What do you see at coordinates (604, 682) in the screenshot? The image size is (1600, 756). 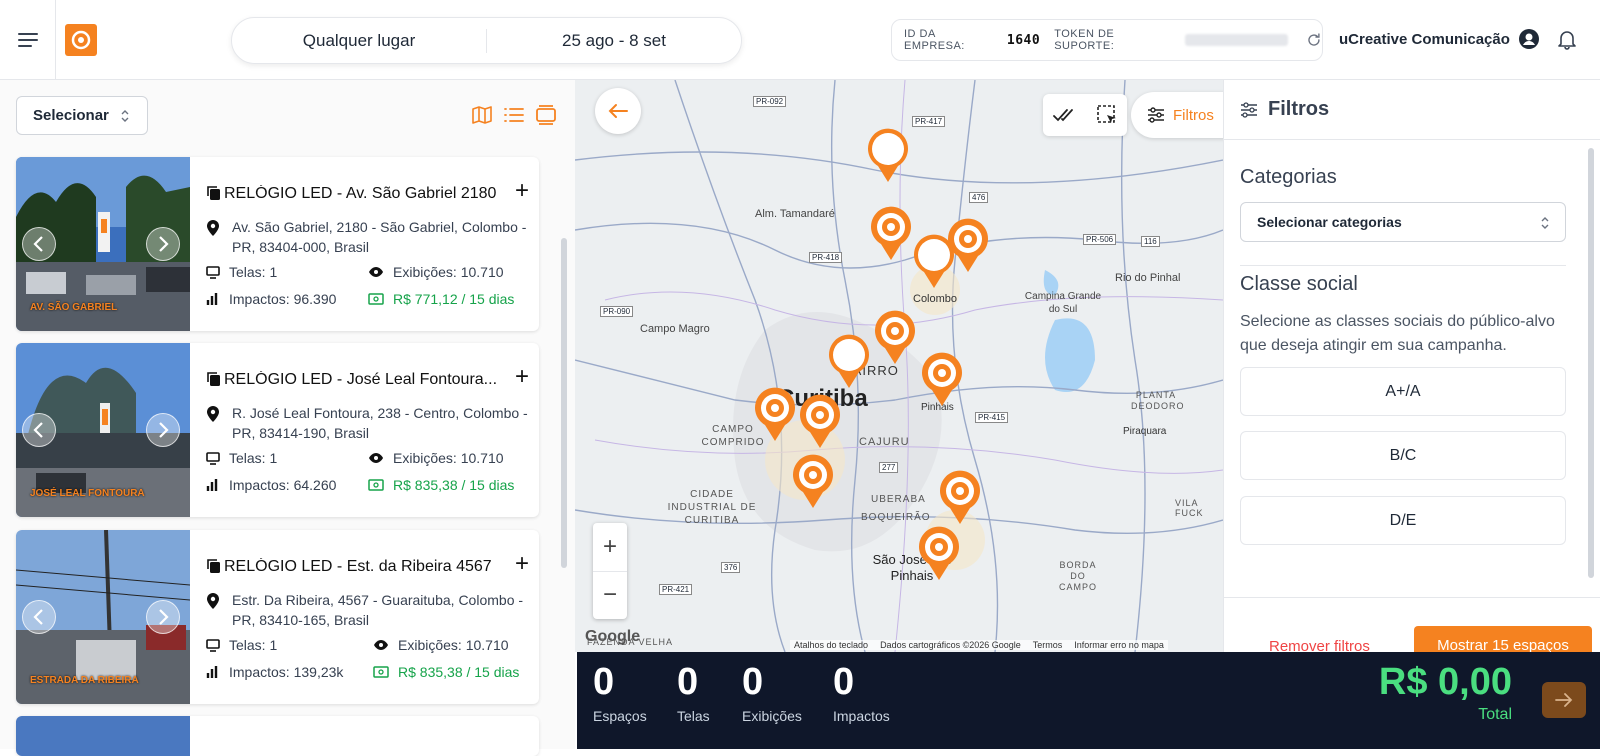 I see `spaces-value: 0` at bounding box center [604, 682].